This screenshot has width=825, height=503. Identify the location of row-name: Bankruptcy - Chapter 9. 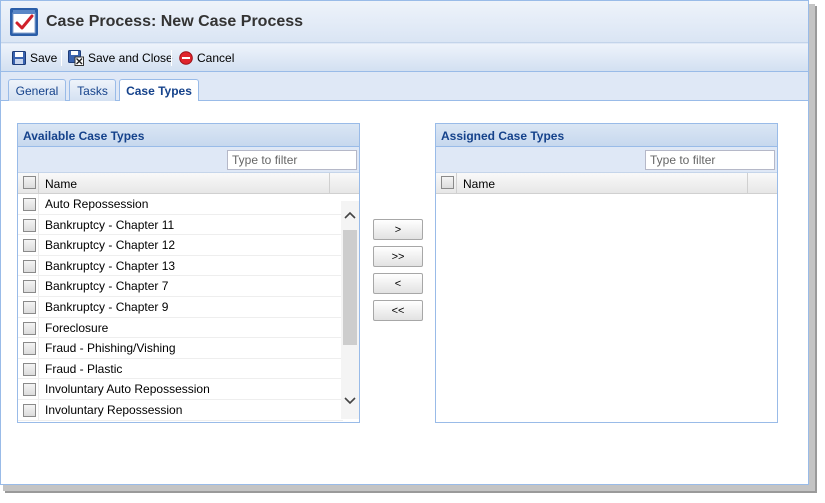
(107, 306).